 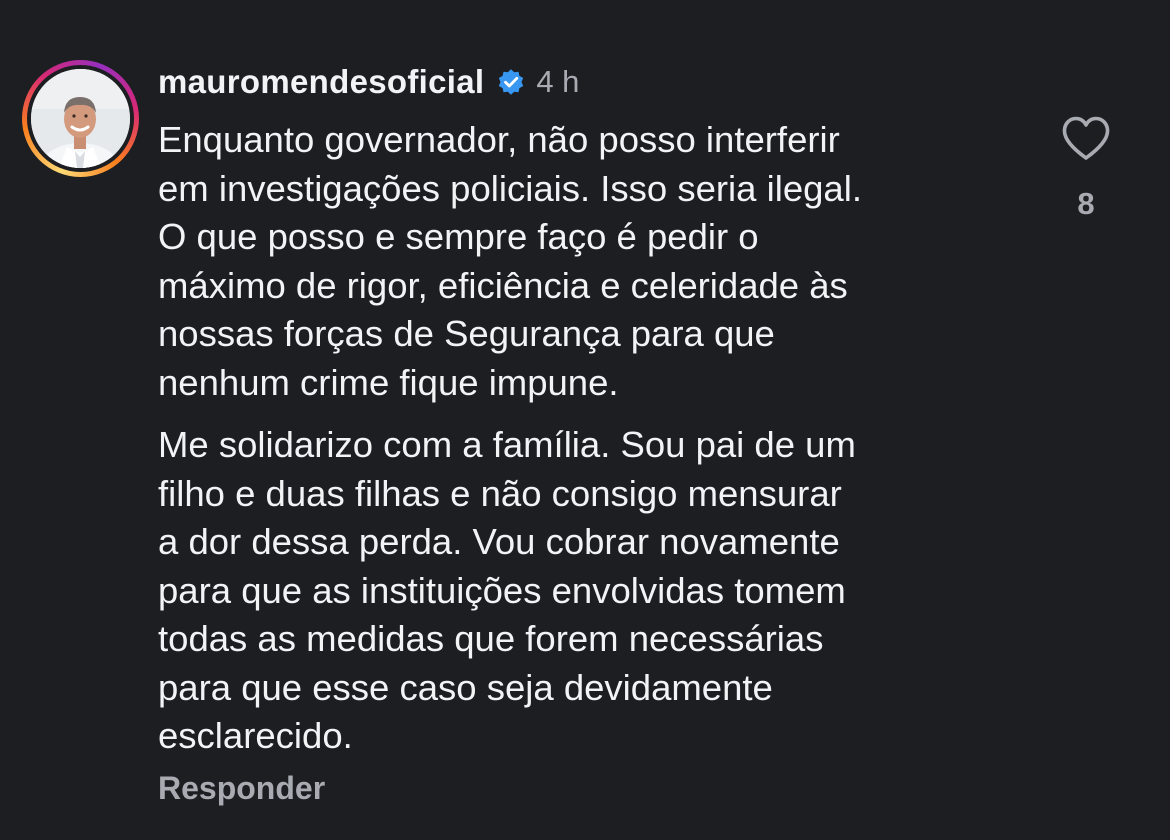 I want to click on comment-timestamp: 4 h, so click(x=558, y=81).